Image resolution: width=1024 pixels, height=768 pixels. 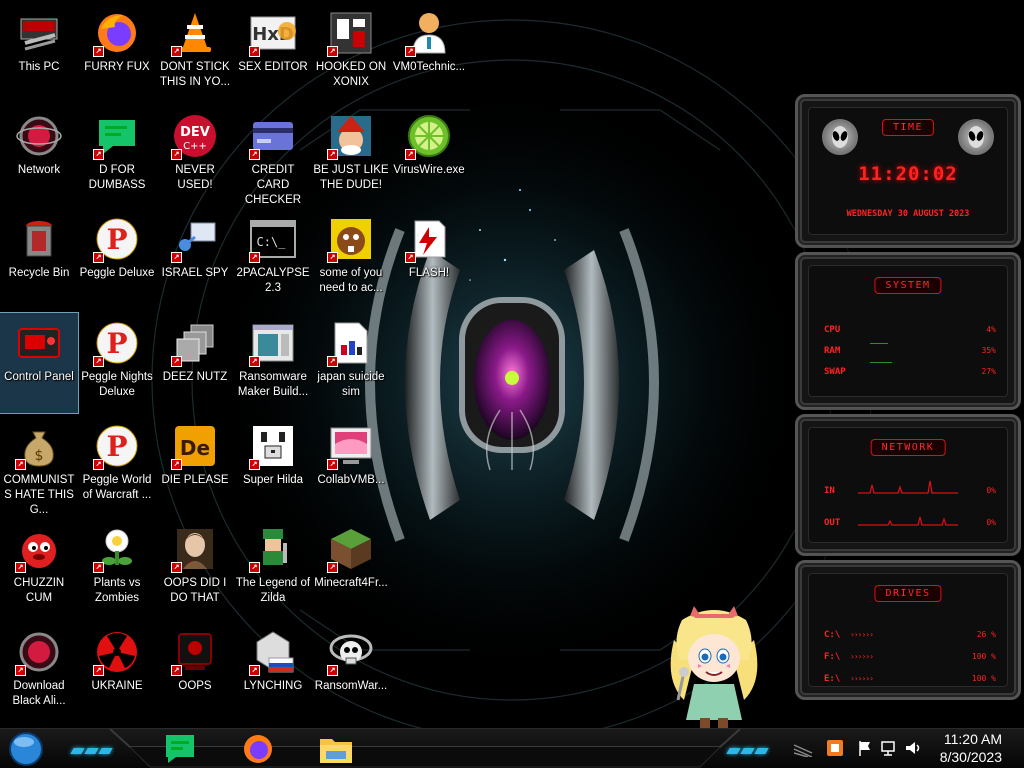 I want to click on desktop-icon-super-hilda: ↗ Super Hilda, so click(x=273, y=466).